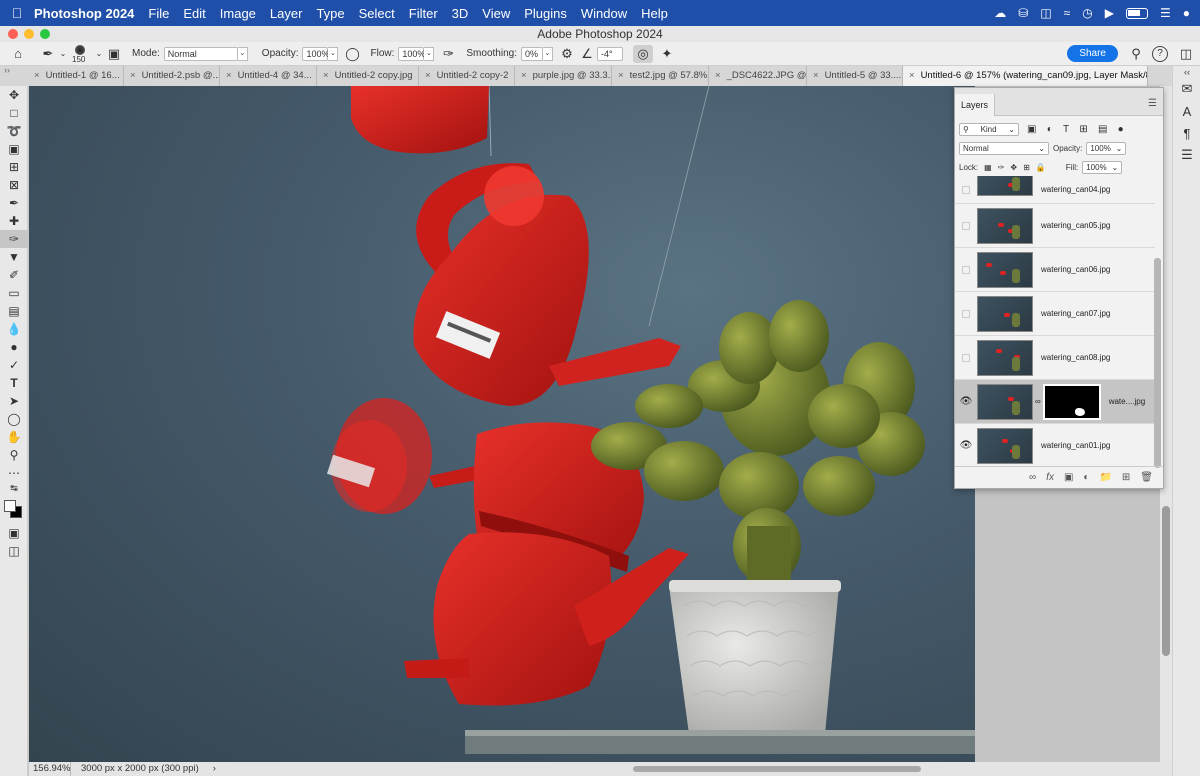 Image resolution: width=1200 pixels, height=776 pixels. I want to click on type-filter-icon: T, so click(1066, 129).